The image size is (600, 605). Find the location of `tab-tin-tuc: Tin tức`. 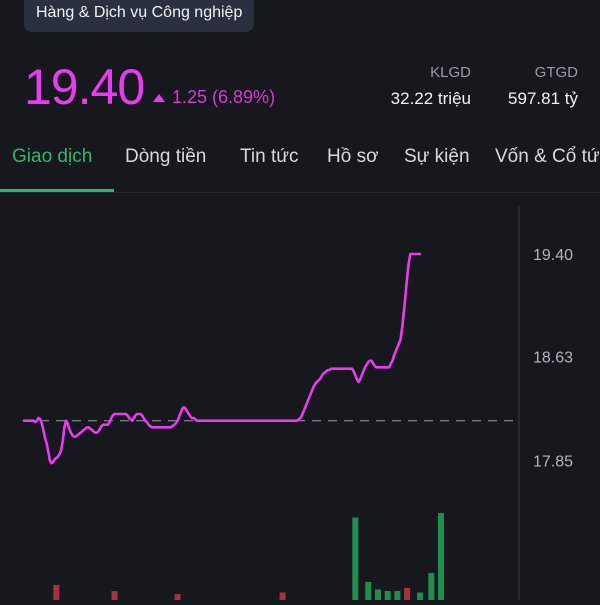

tab-tin-tuc: Tin tức is located at coordinates (269, 157).